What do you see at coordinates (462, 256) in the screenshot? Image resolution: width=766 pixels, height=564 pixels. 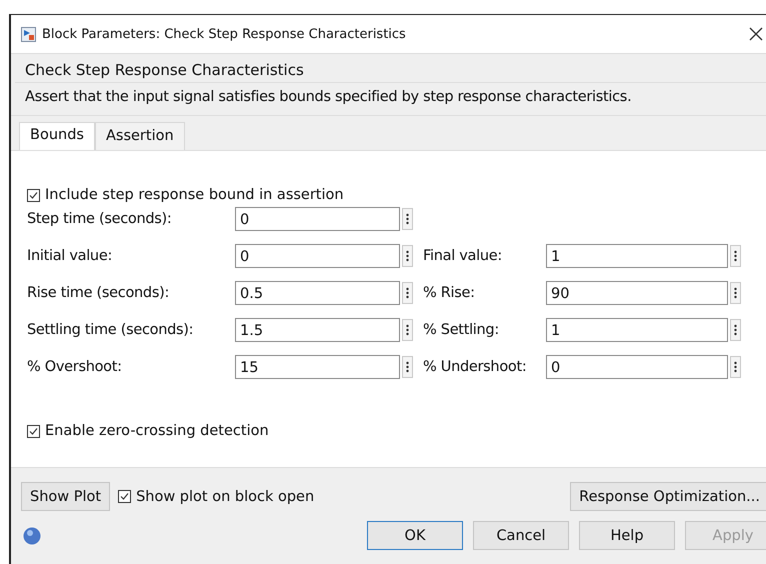 I see `field-label: Final value:` at bounding box center [462, 256].